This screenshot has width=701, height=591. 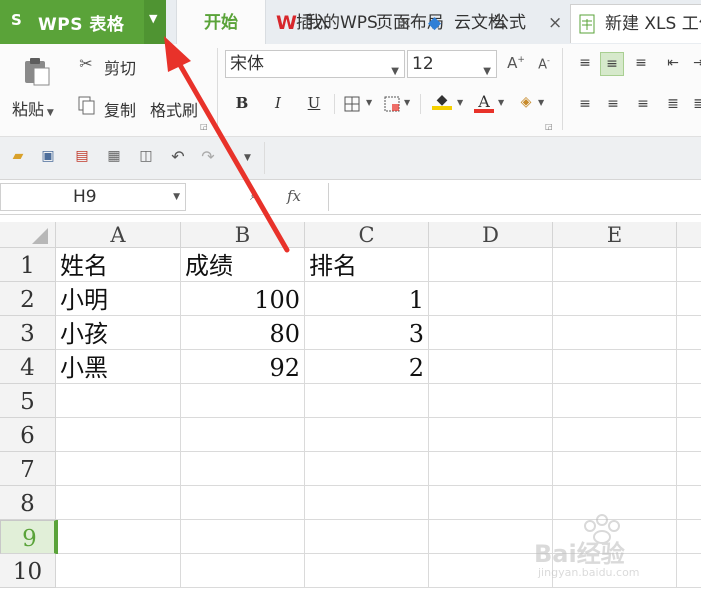 I want to click on cell-d7, so click(x=491, y=469).